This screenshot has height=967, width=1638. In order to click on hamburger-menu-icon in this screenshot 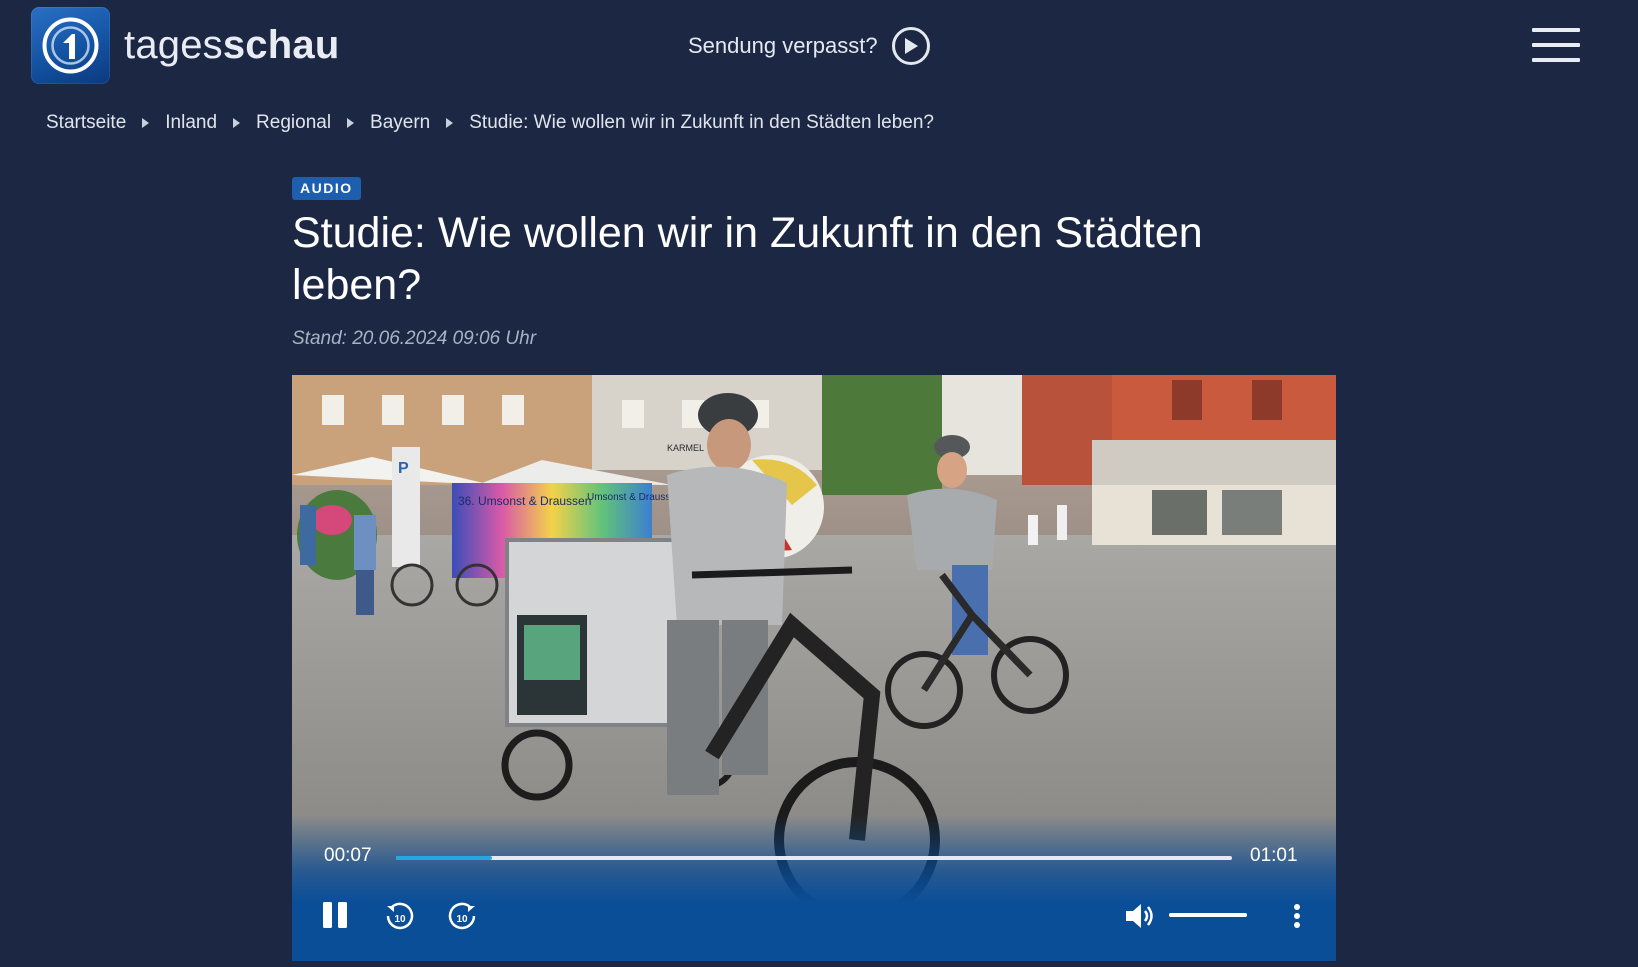, I will do `click(1556, 45)`.